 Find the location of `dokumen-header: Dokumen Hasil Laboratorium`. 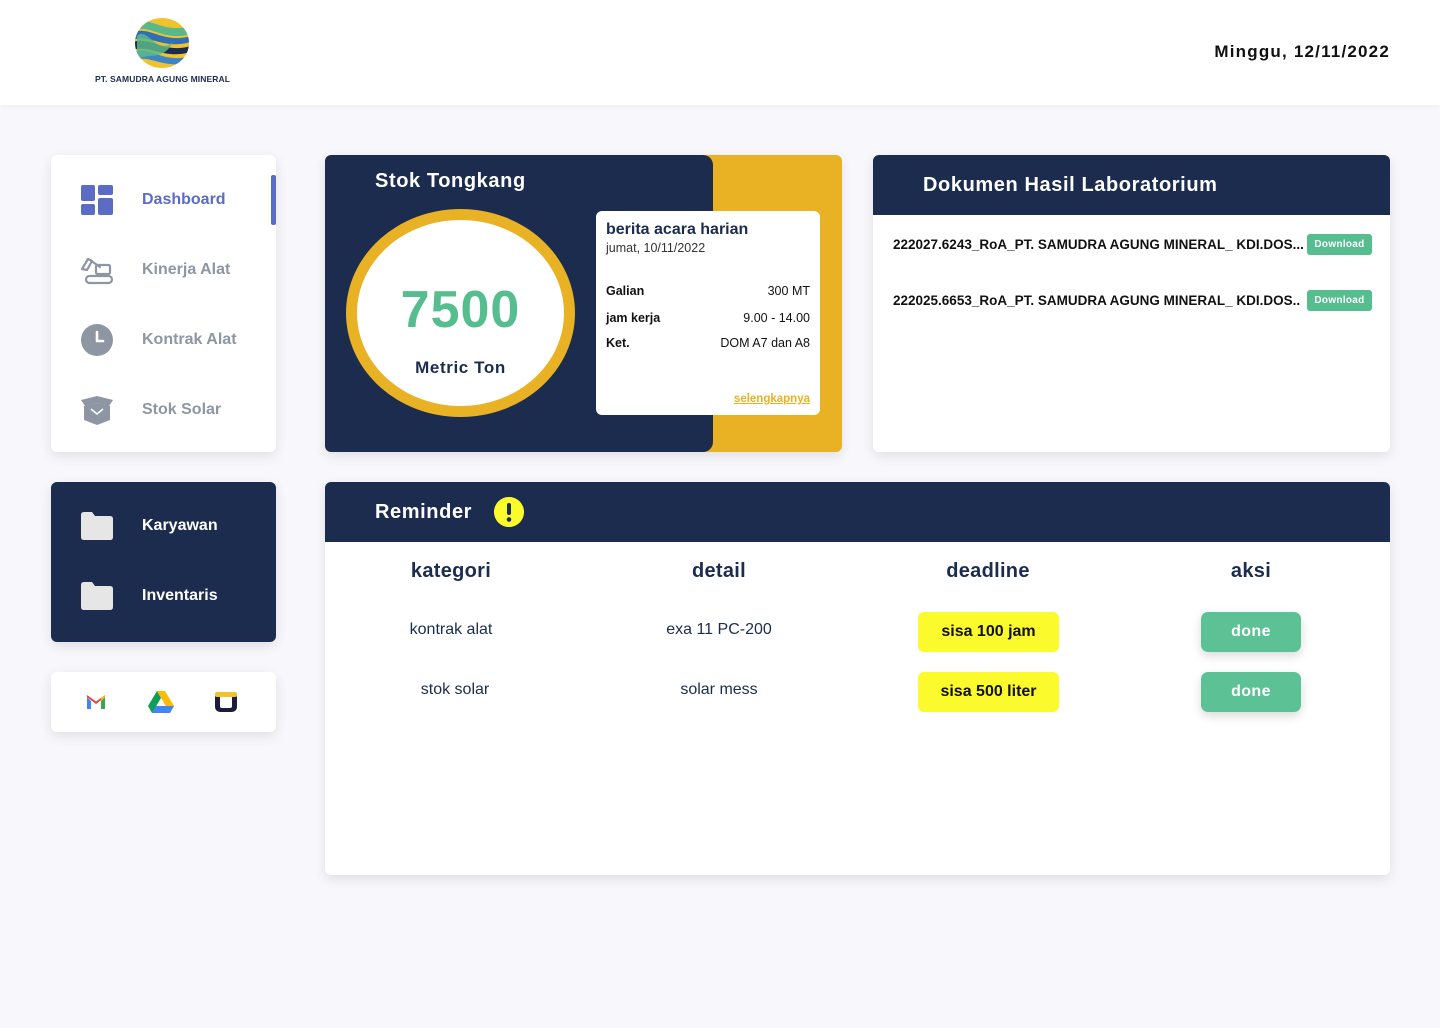

dokumen-header: Dokumen Hasil Laboratorium is located at coordinates (1131, 185).